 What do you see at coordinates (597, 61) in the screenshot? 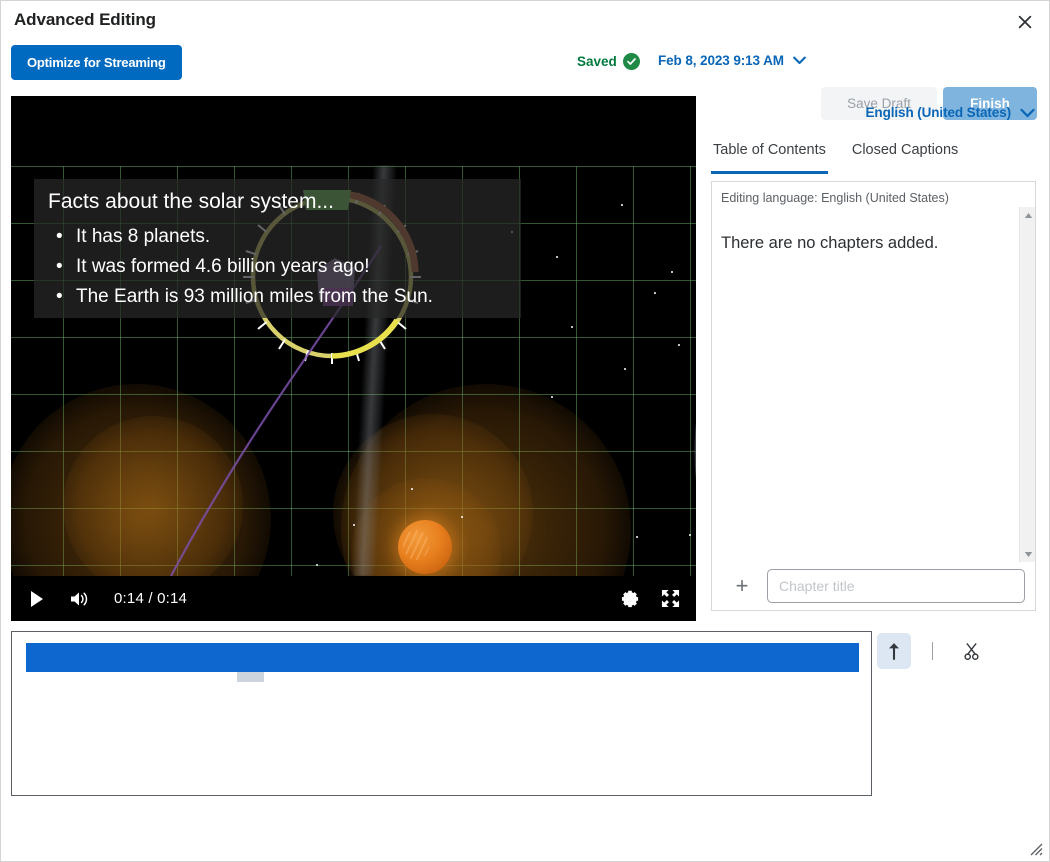
I see `saved-label: Saved` at bounding box center [597, 61].